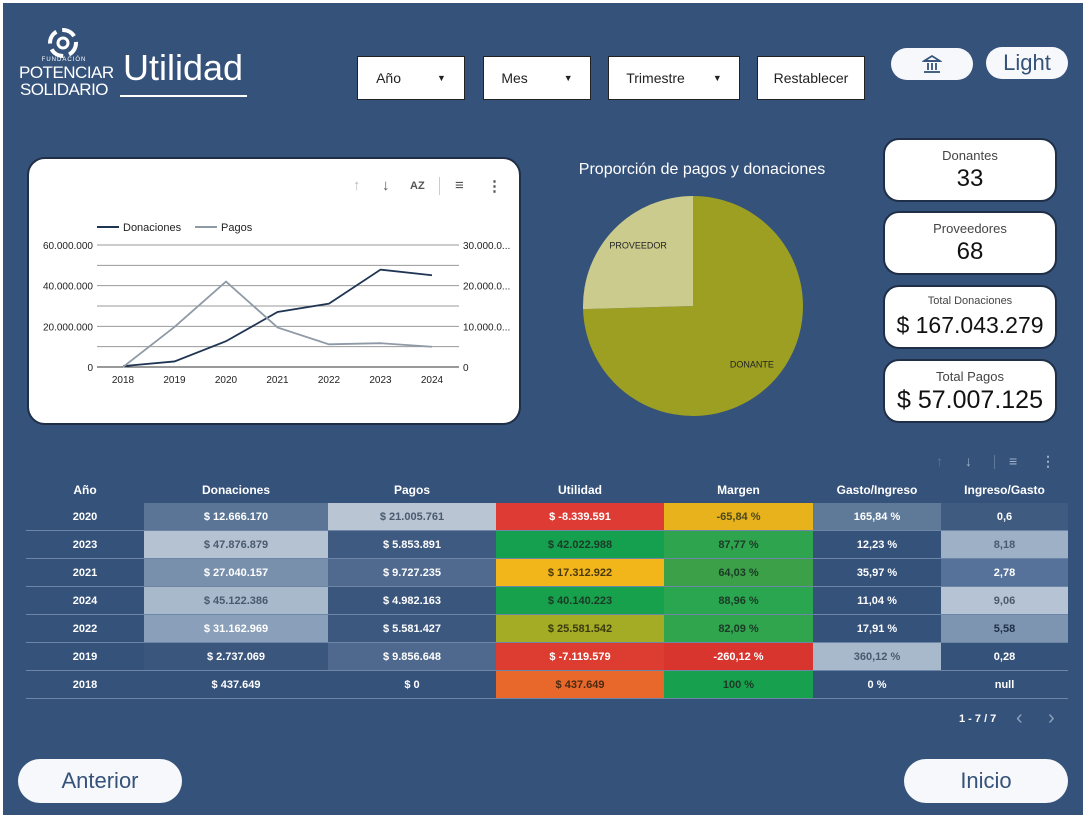 Image resolution: width=1086 pixels, height=820 pixels. What do you see at coordinates (152, 228) in the screenshot?
I see `legend-label: Donaciones` at bounding box center [152, 228].